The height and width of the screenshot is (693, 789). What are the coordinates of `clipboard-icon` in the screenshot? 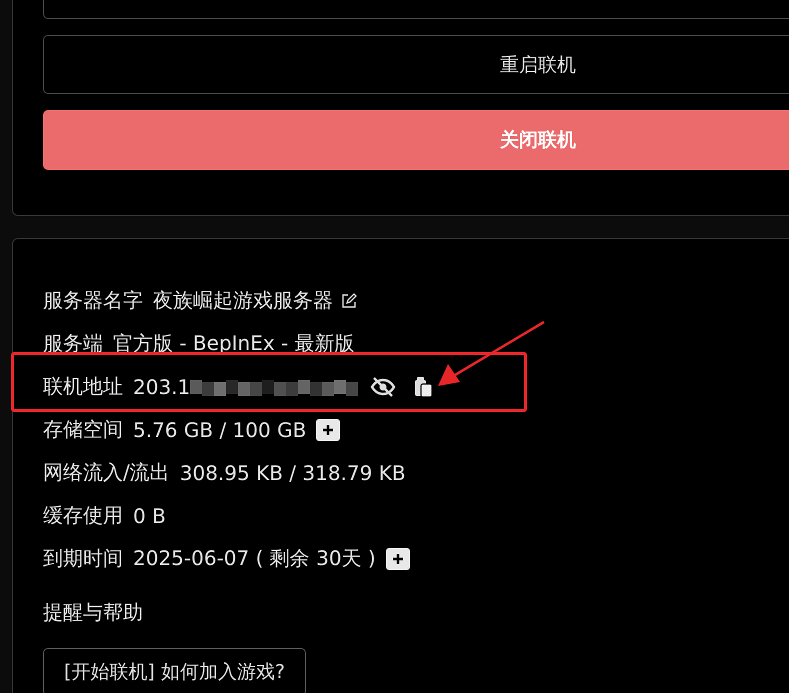 It's located at (424, 387).